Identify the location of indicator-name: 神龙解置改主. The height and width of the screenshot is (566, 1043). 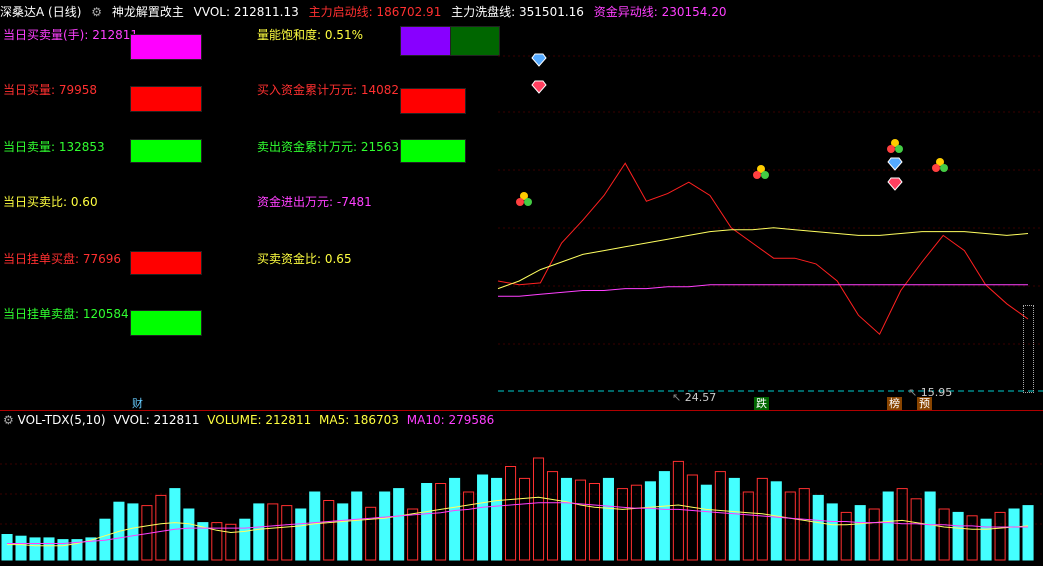
(148, 12).